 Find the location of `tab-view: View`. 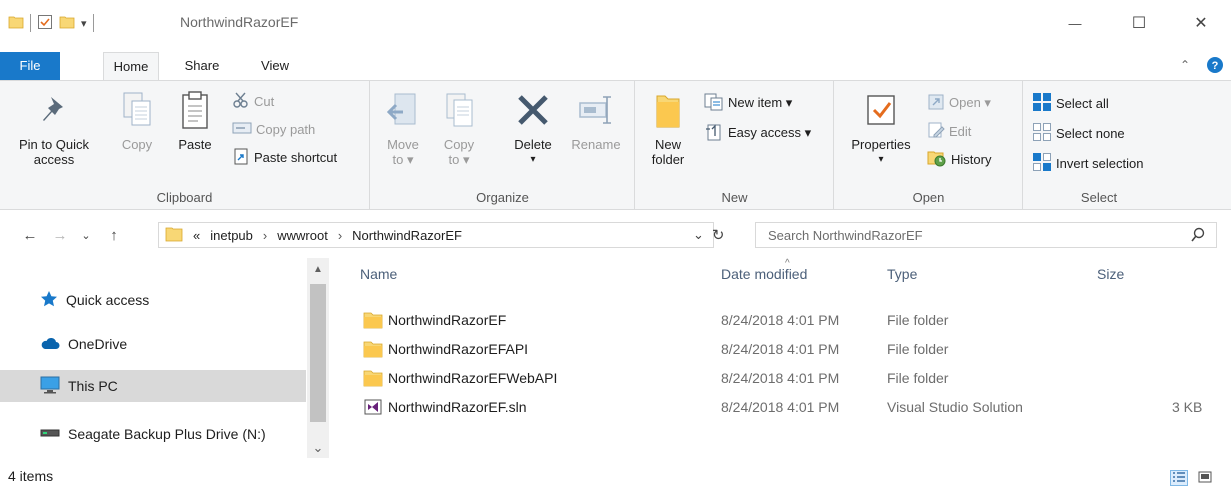

tab-view: View is located at coordinates (275, 66).